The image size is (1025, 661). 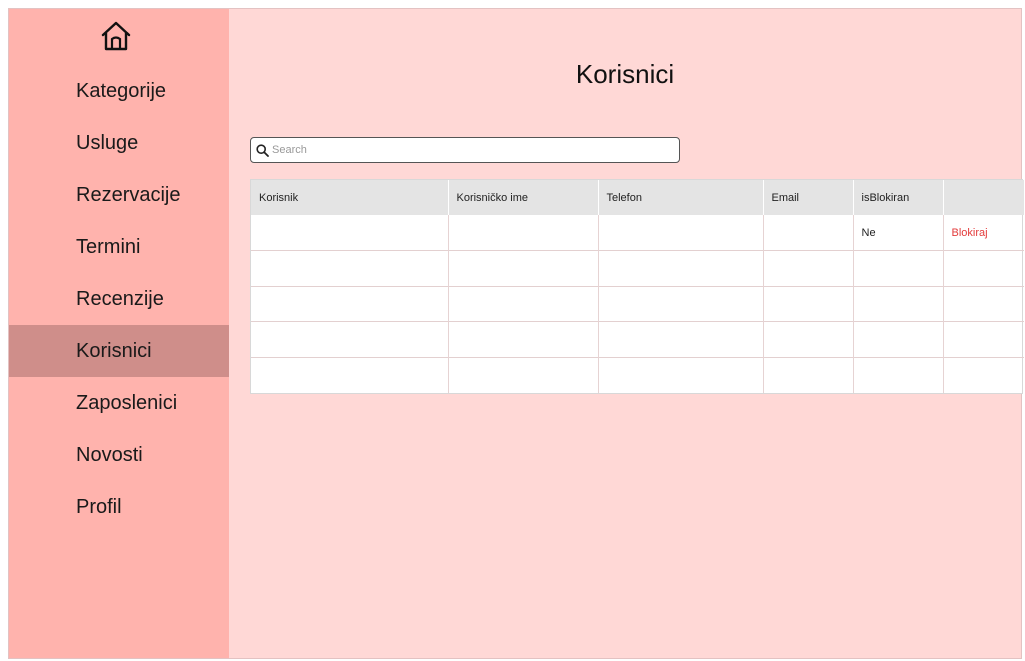 I want to click on sidebar-item-novosti: Novosti, so click(x=119, y=455).